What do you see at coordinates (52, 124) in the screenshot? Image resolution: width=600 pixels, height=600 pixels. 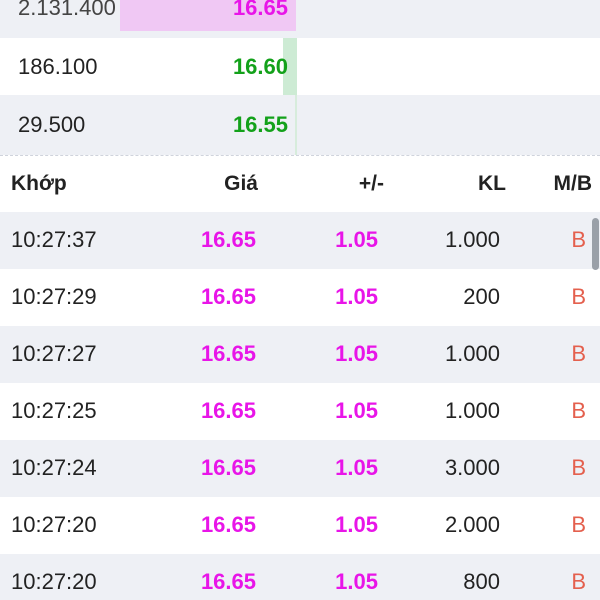 I see `order-book-volume: 29.500` at bounding box center [52, 124].